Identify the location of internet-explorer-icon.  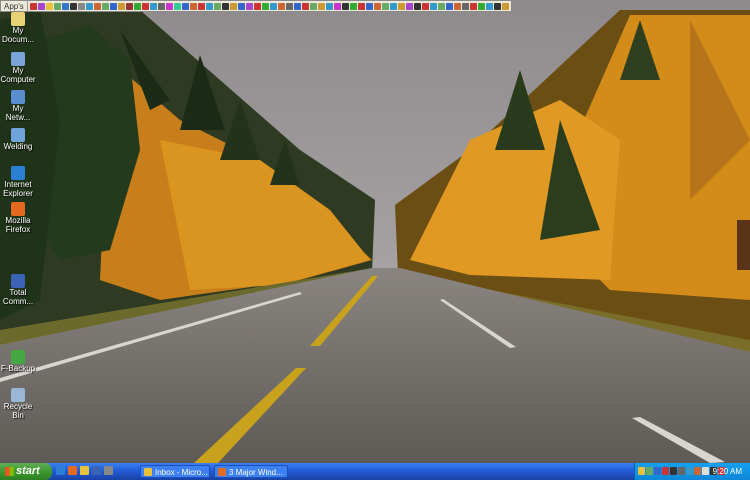
(18, 173).